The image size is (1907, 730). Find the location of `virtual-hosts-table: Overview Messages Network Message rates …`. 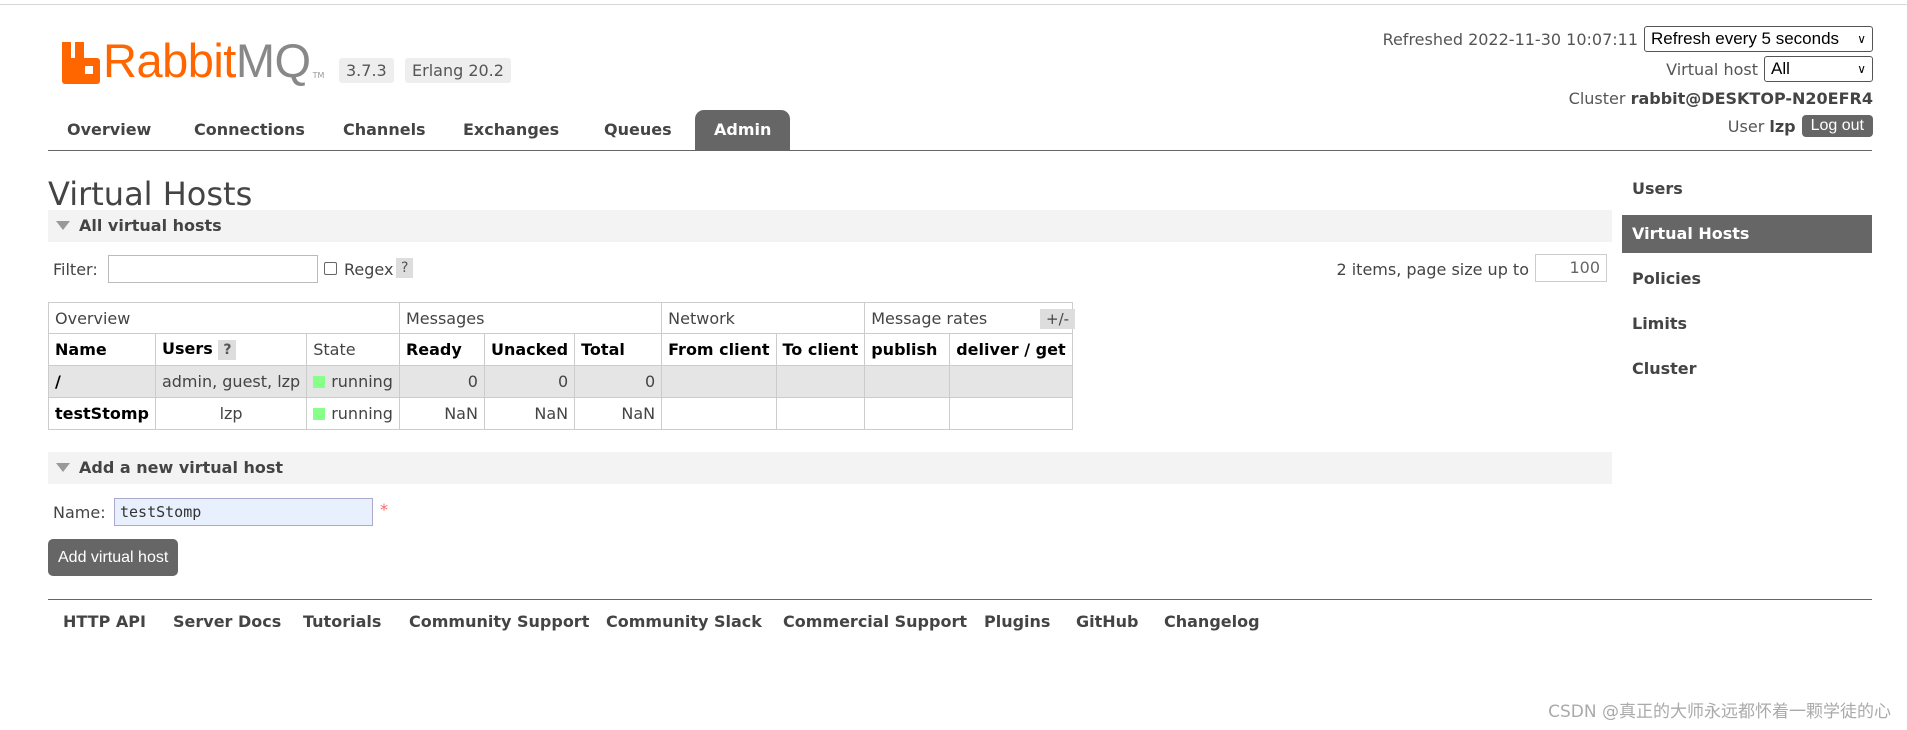

virtual-hosts-table: Overview Messages Network Message rates … is located at coordinates (560, 366).